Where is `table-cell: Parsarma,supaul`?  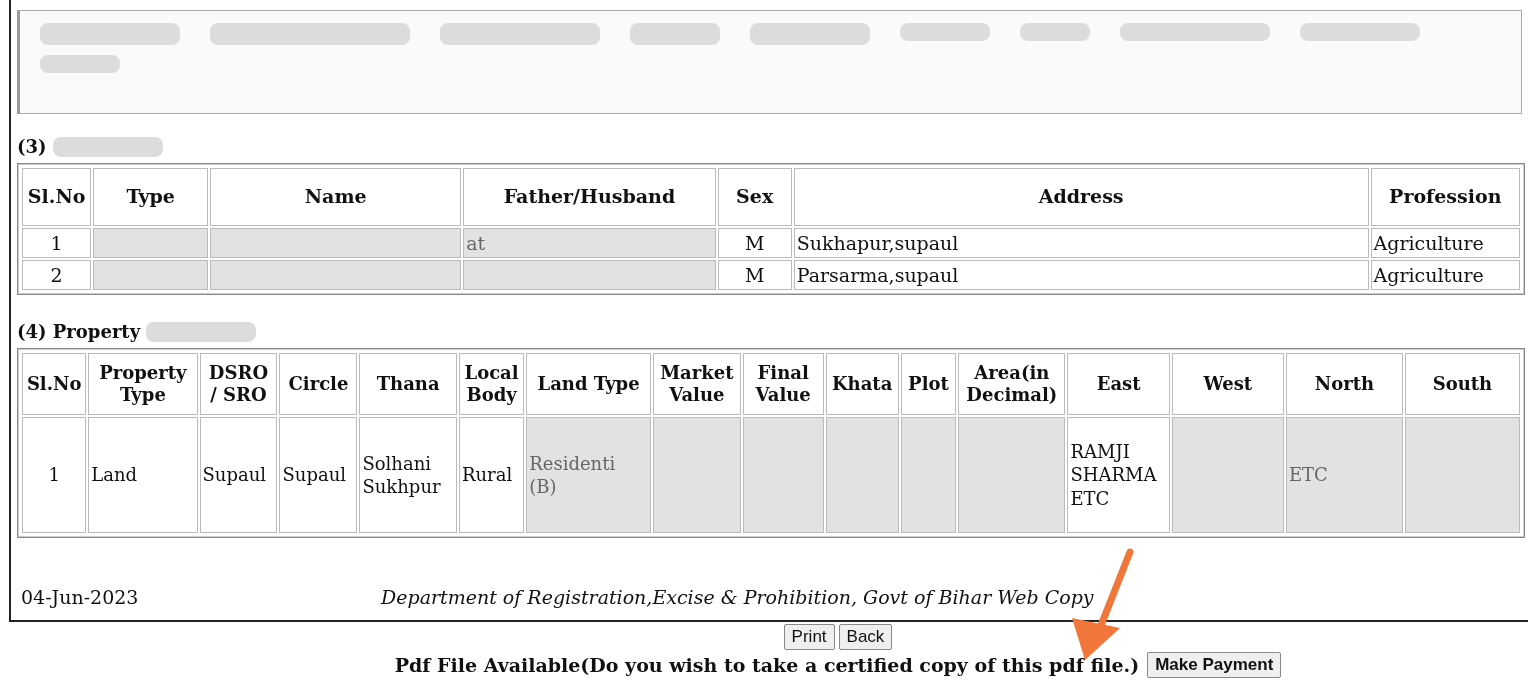
table-cell: Parsarma,supaul is located at coordinates (1081, 275).